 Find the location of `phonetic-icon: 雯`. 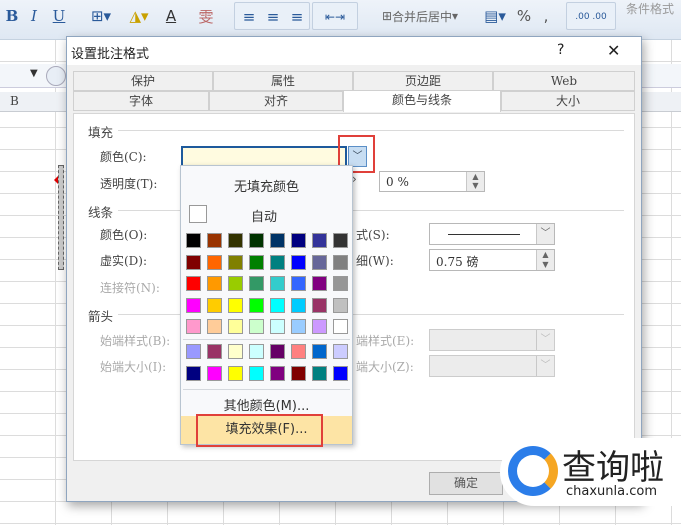

phonetic-icon: 雯 is located at coordinates (206, 16).